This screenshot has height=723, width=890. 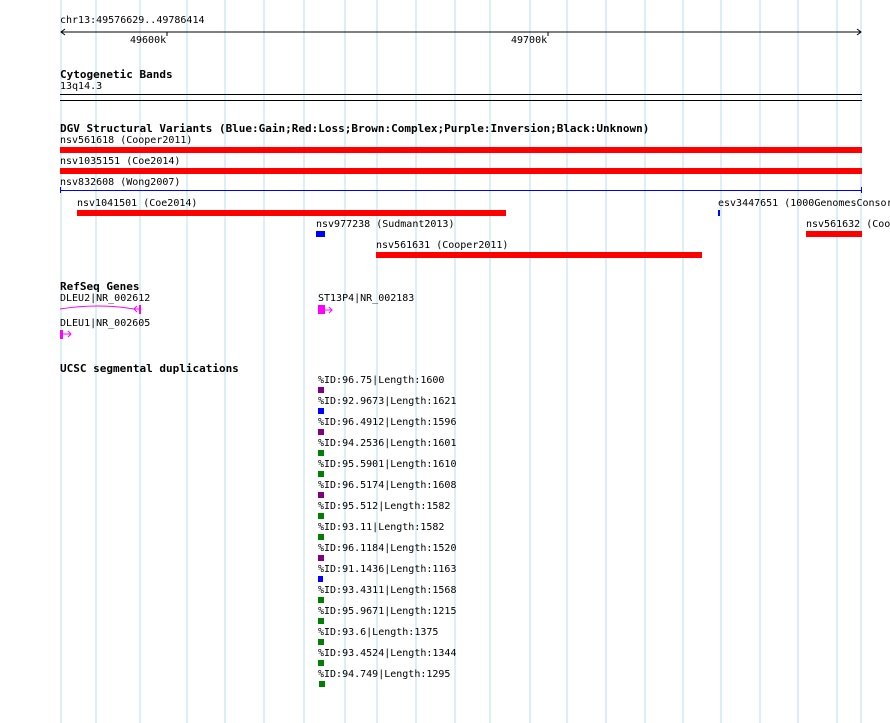 I want to click on segdup-label: %ID:94.749|Length:1295, so click(x=384, y=674).